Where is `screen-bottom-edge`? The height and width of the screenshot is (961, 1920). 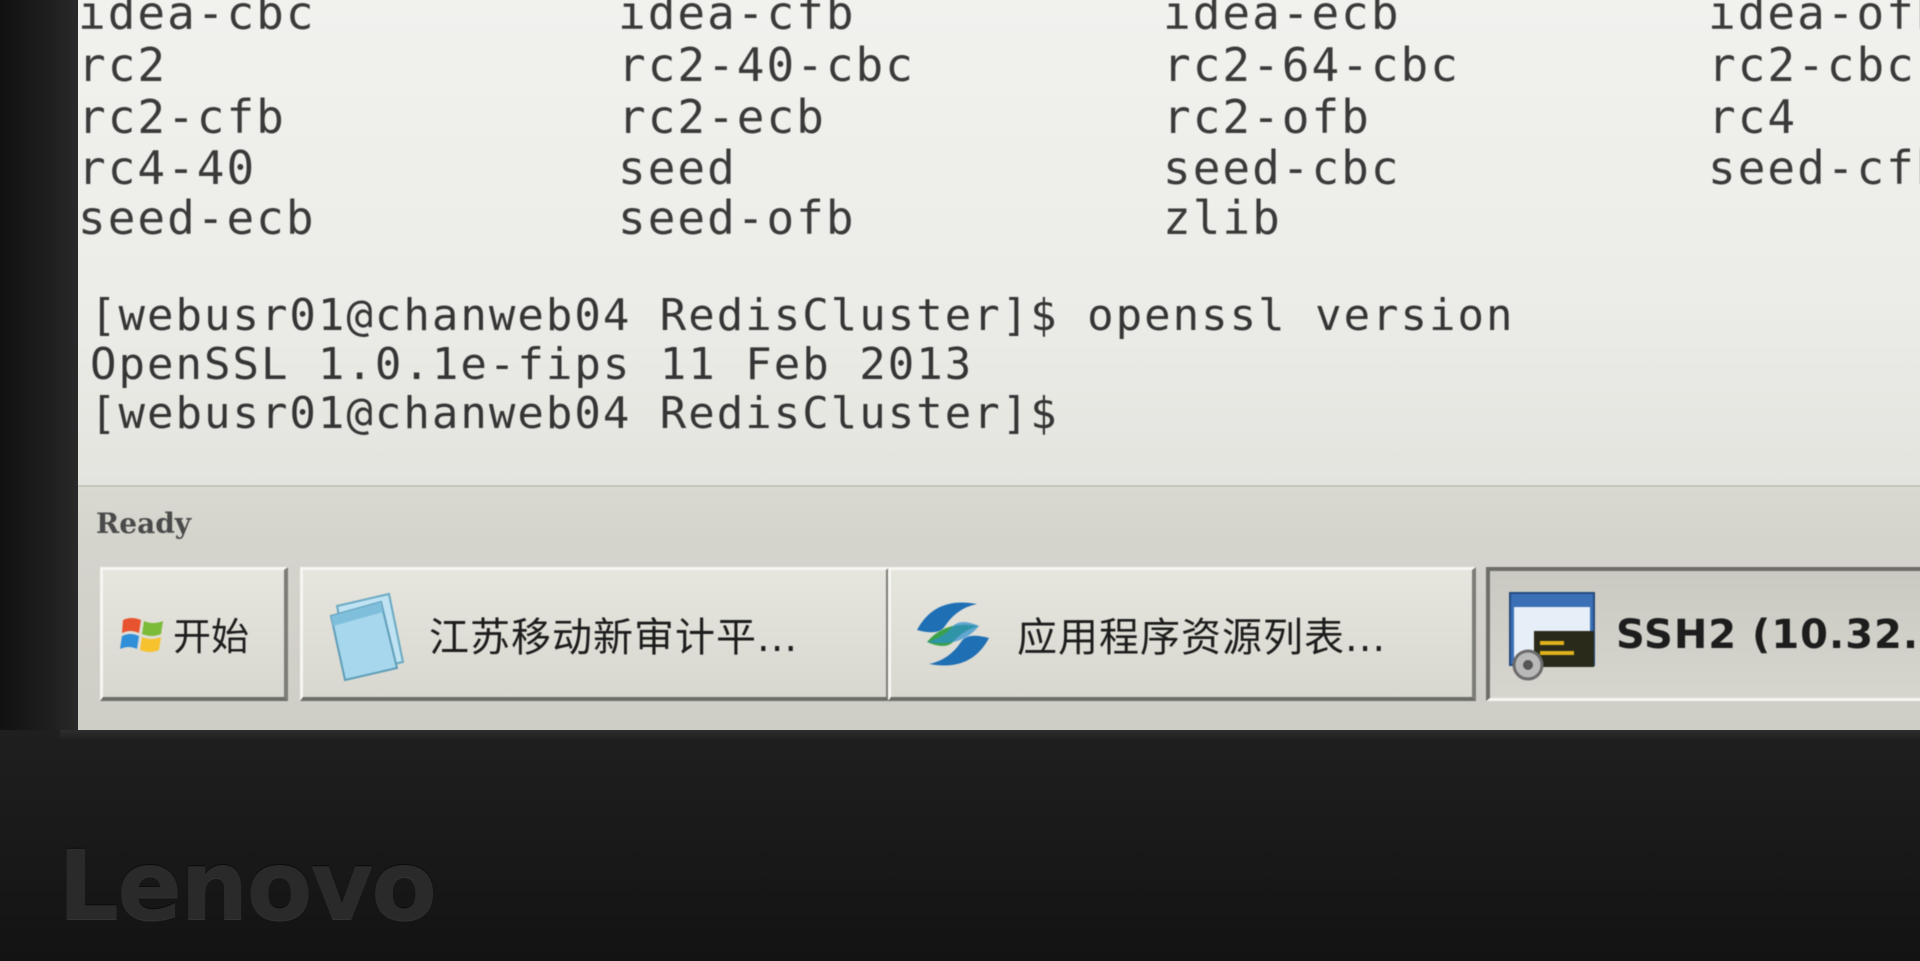
screen-bottom-edge is located at coordinates (990, 736).